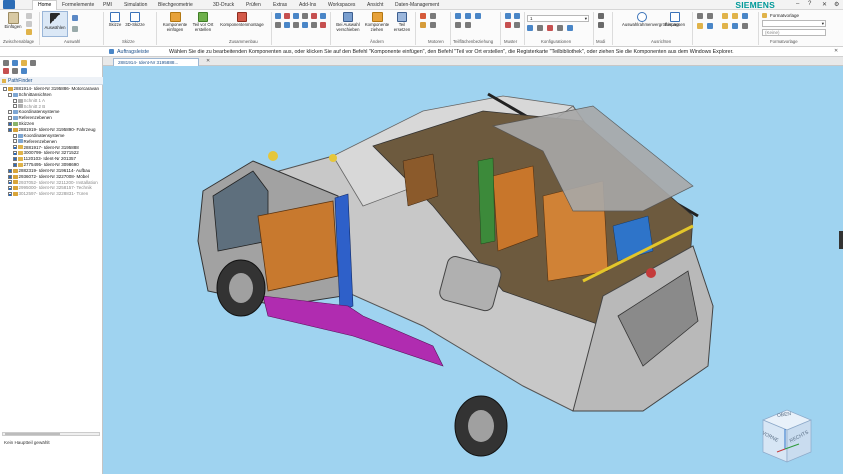 The width and height of the screenshot is (843, 474). I want to click on sketch3d-button: 3D-Skizze, so click(135, 20).